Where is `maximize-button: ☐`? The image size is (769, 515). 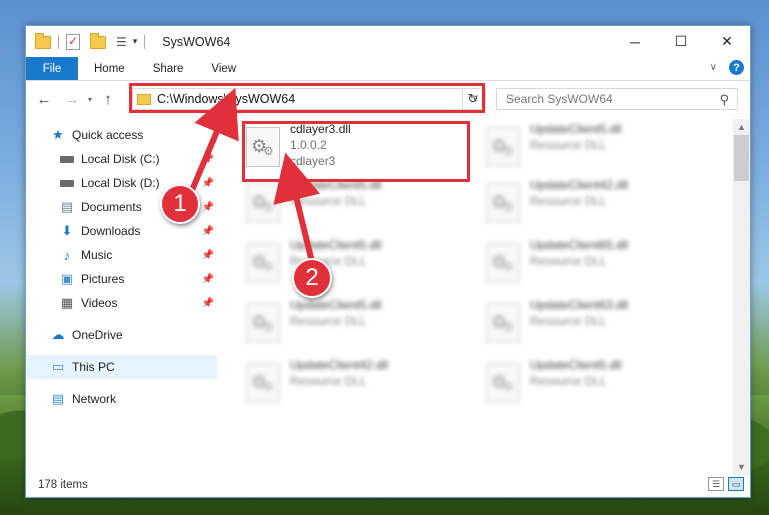 maximize-button: ☐ is located at coordinates (681, 41).